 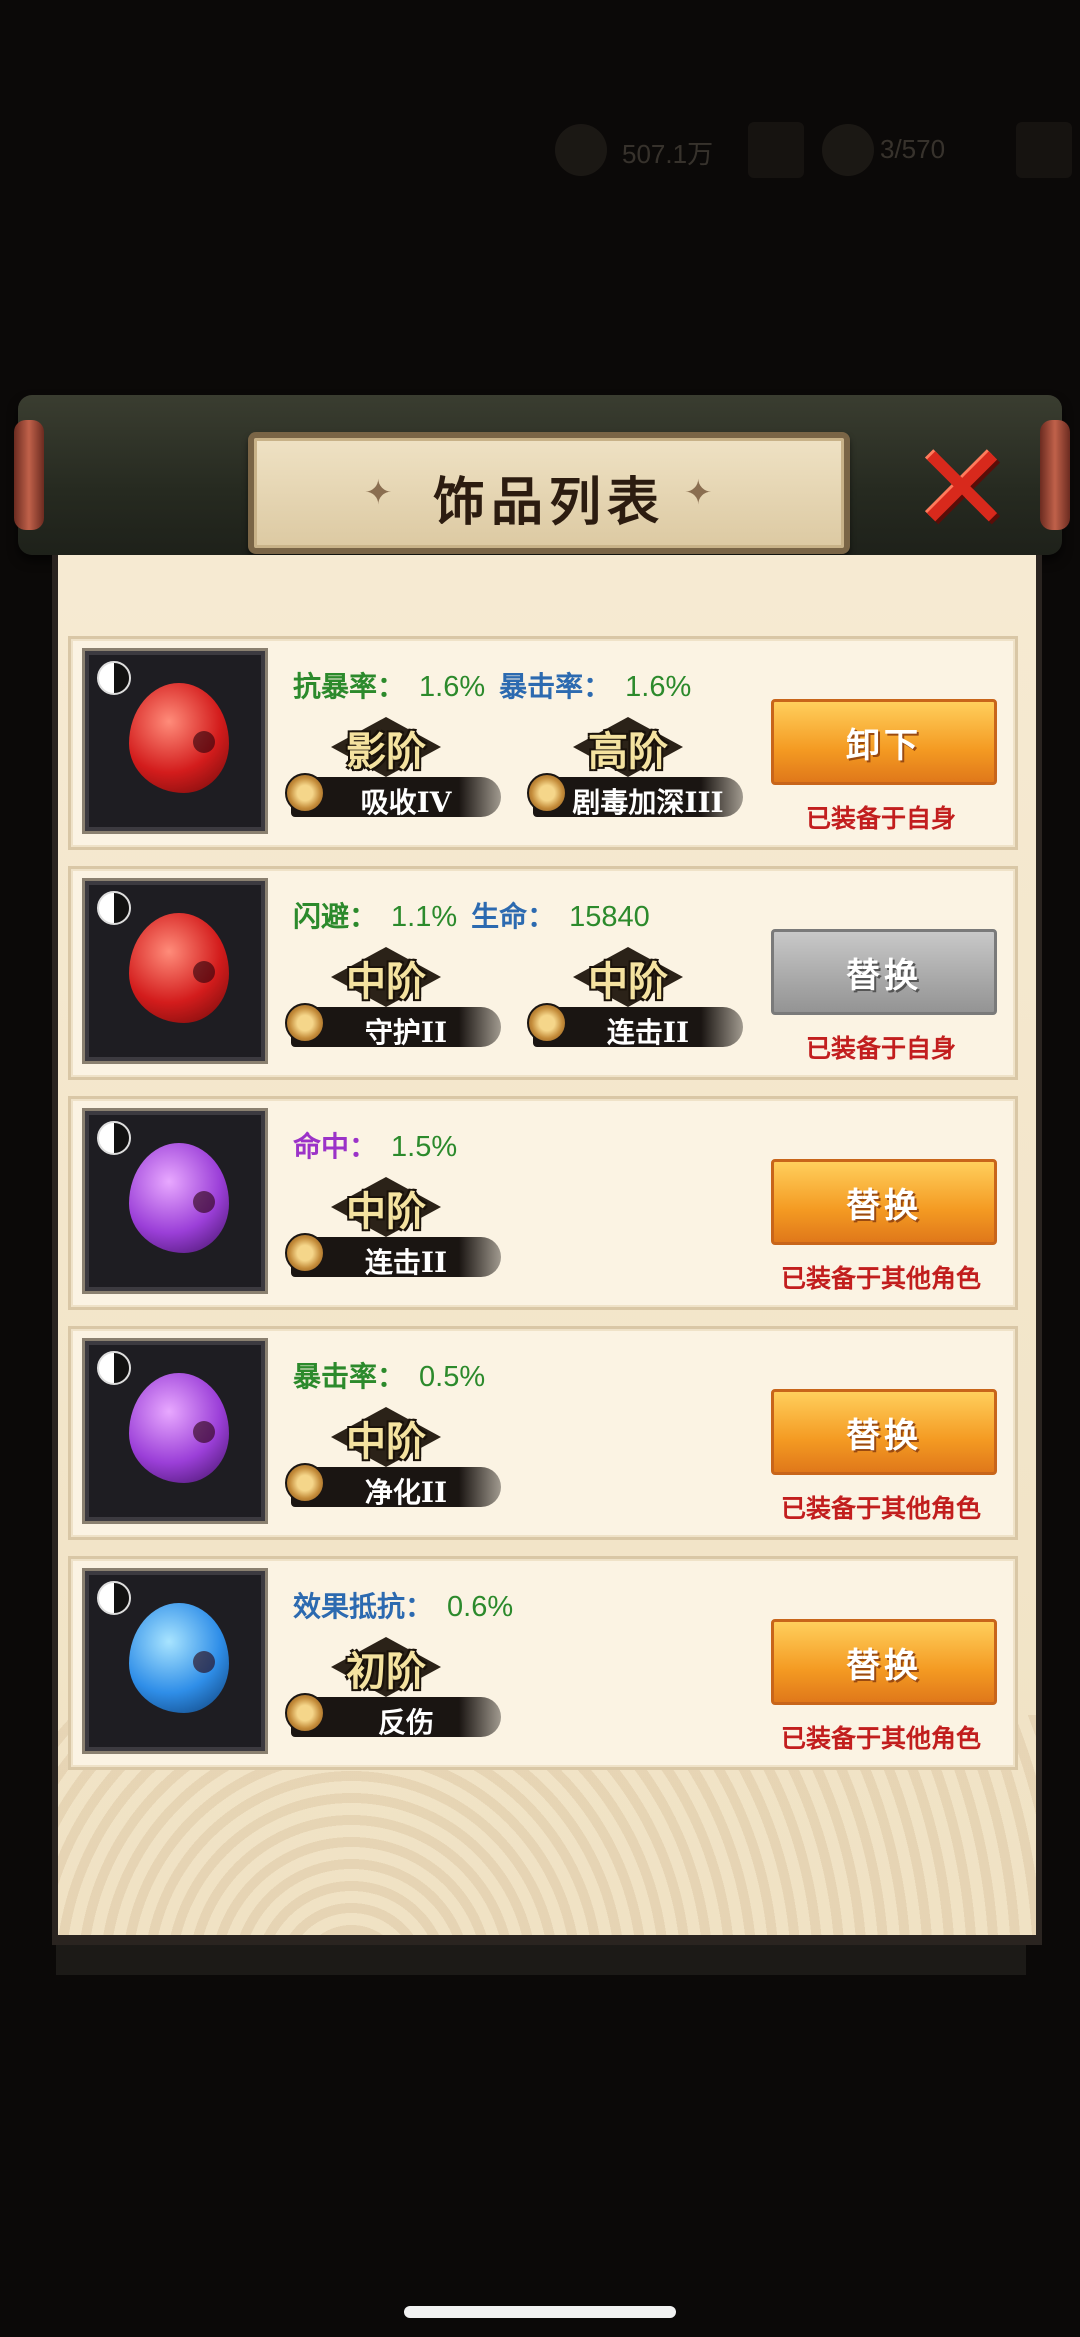 I want to click on capacity-value: 3/570, so click(x=913, y=149).